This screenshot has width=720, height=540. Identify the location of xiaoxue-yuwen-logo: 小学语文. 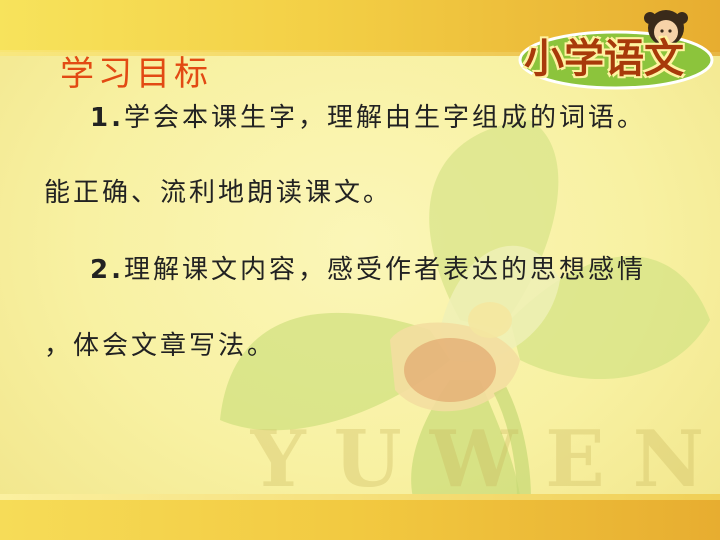
(616, 47).